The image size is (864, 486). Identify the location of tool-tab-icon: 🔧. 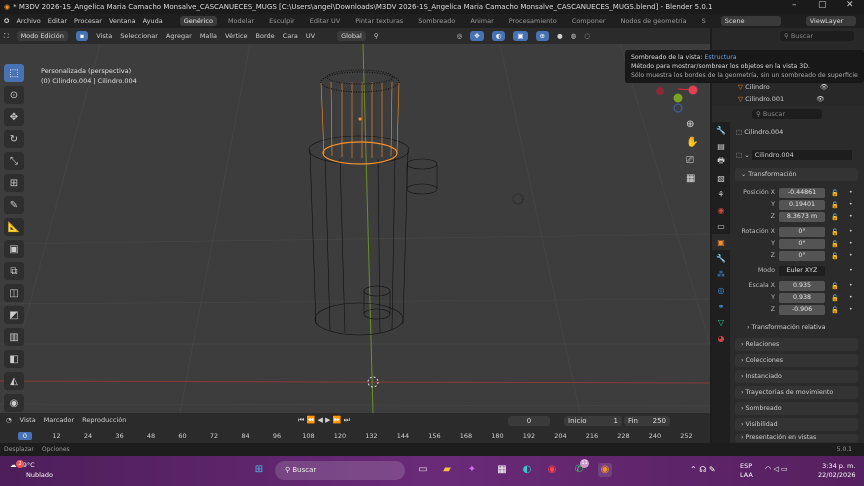
(721, 130).